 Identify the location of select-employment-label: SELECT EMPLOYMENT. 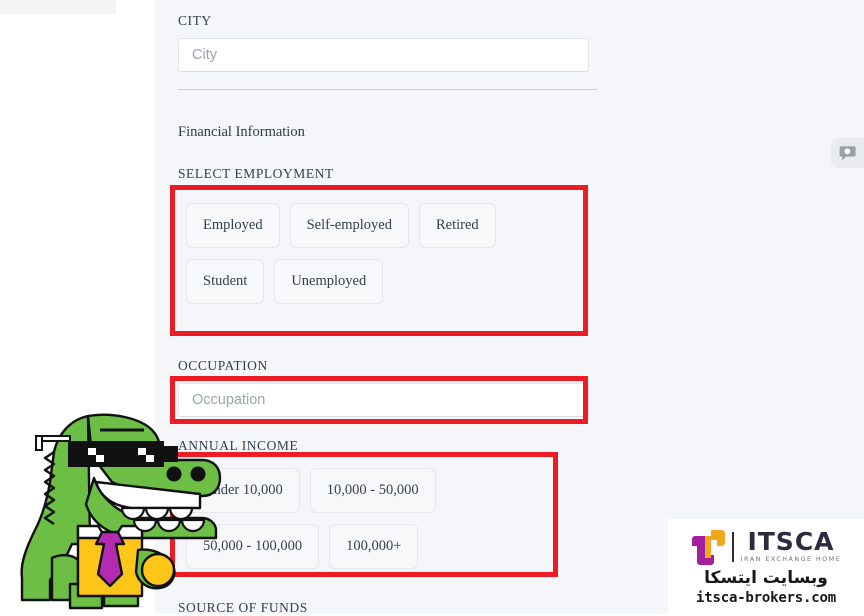
(256, 173).